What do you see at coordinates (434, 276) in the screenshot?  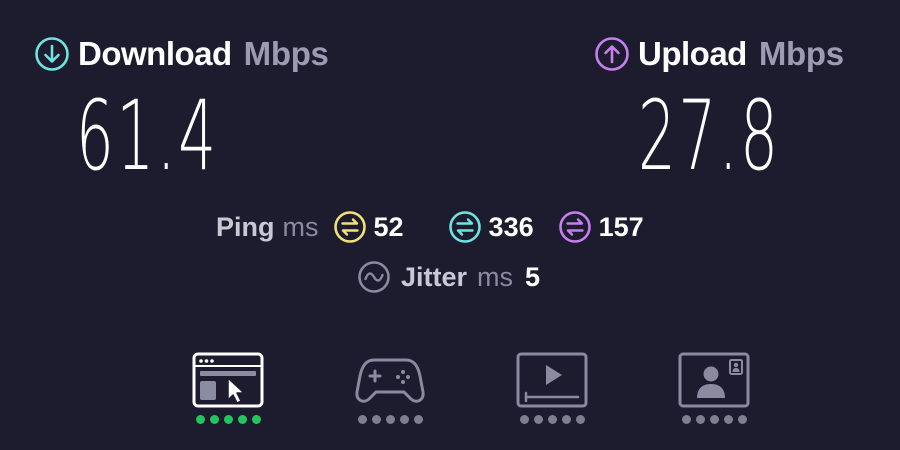 I see `jitter-label: Jitter` at bounding box center [434, 276].